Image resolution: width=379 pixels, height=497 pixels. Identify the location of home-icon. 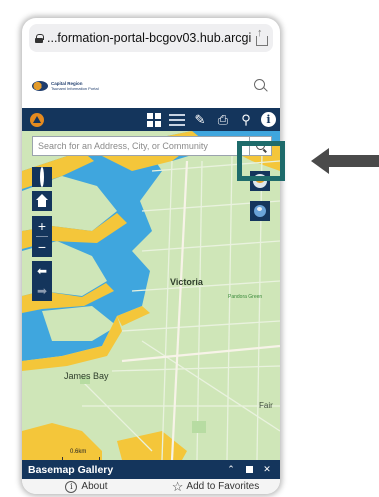
(42, 201).